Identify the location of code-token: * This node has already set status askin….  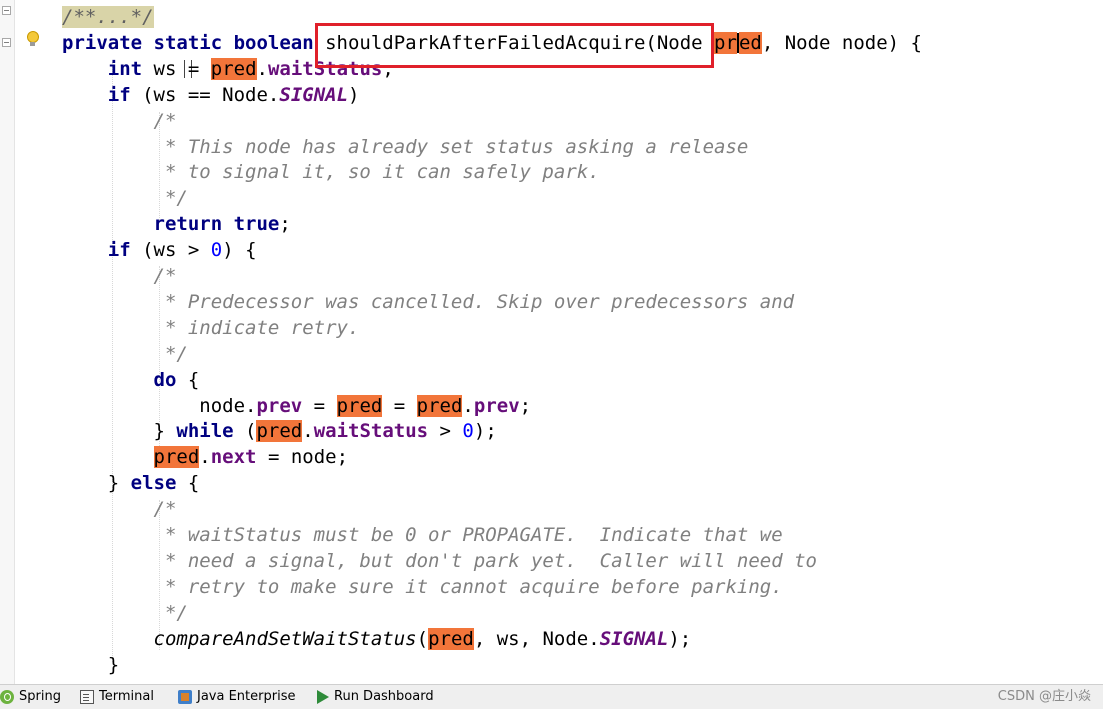
(405, 146).